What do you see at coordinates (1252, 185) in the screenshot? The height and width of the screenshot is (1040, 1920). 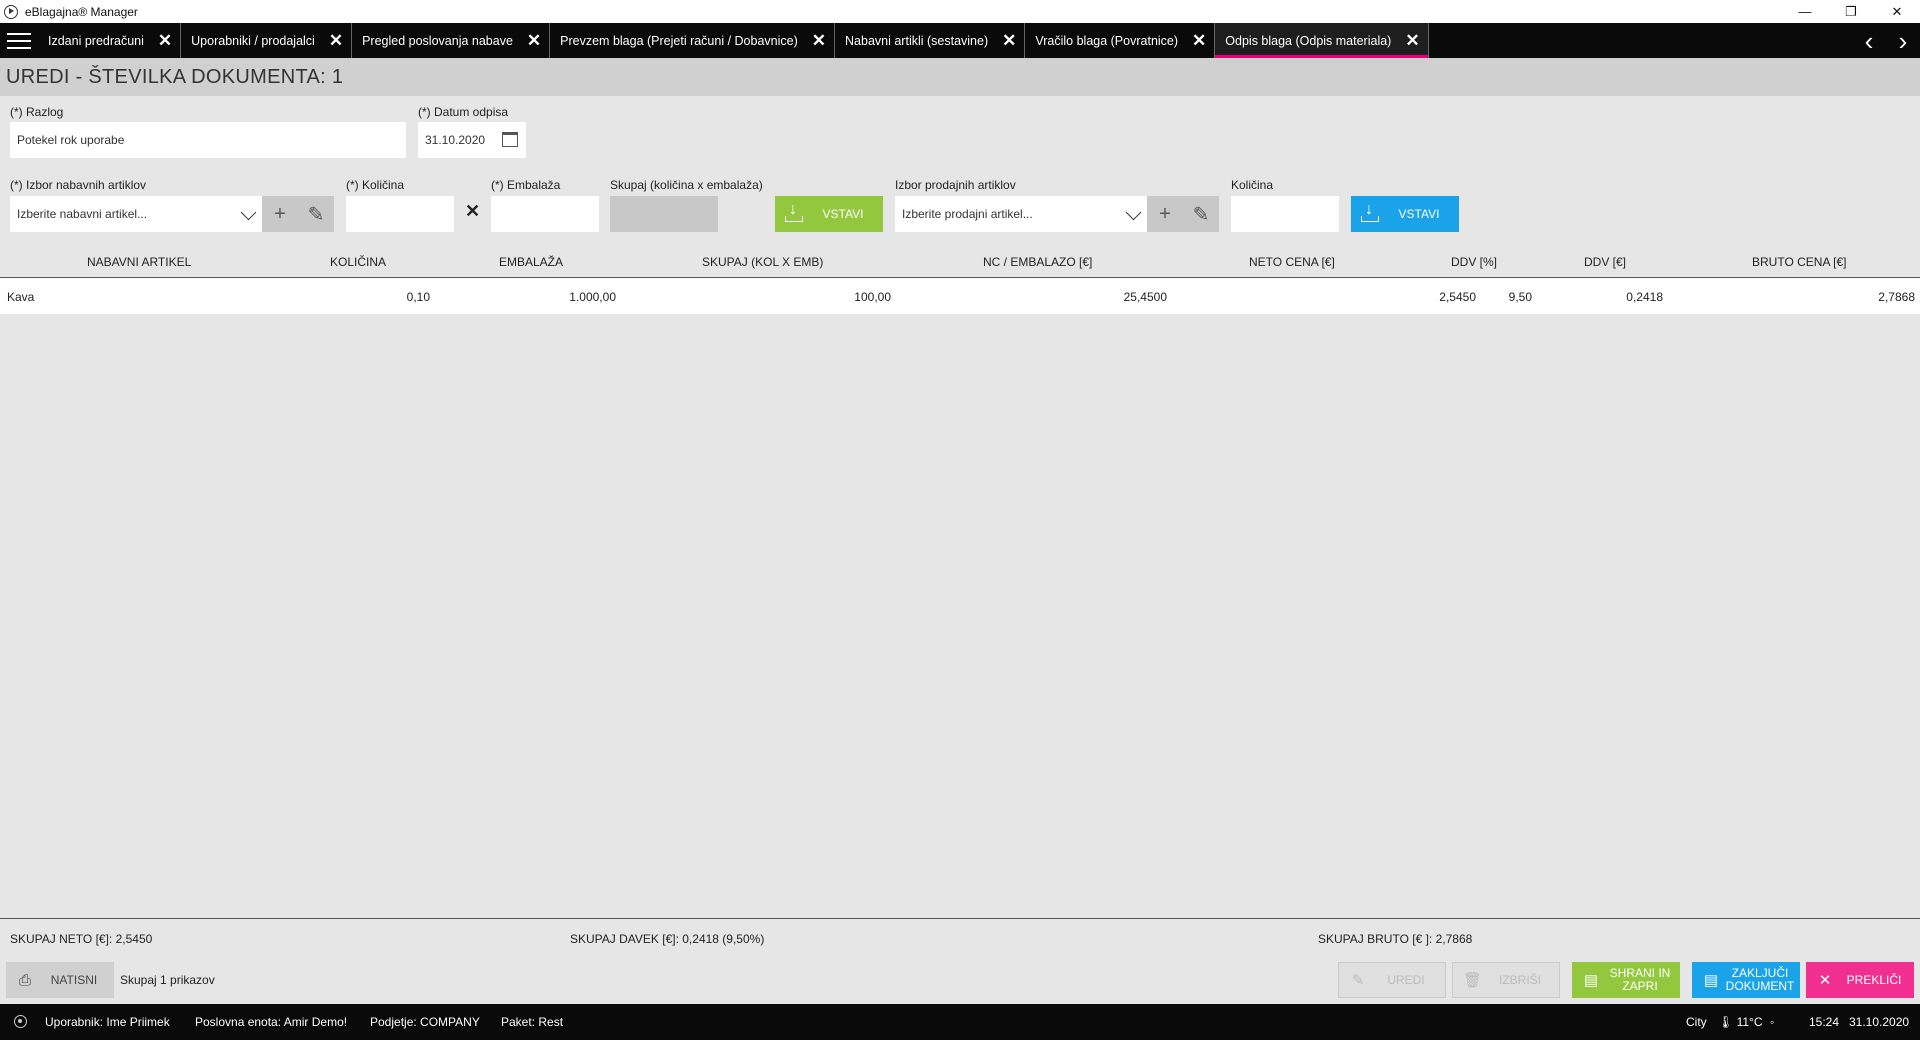 I see `kolicina2-label: Količina` at bounding box center [1252, 185].